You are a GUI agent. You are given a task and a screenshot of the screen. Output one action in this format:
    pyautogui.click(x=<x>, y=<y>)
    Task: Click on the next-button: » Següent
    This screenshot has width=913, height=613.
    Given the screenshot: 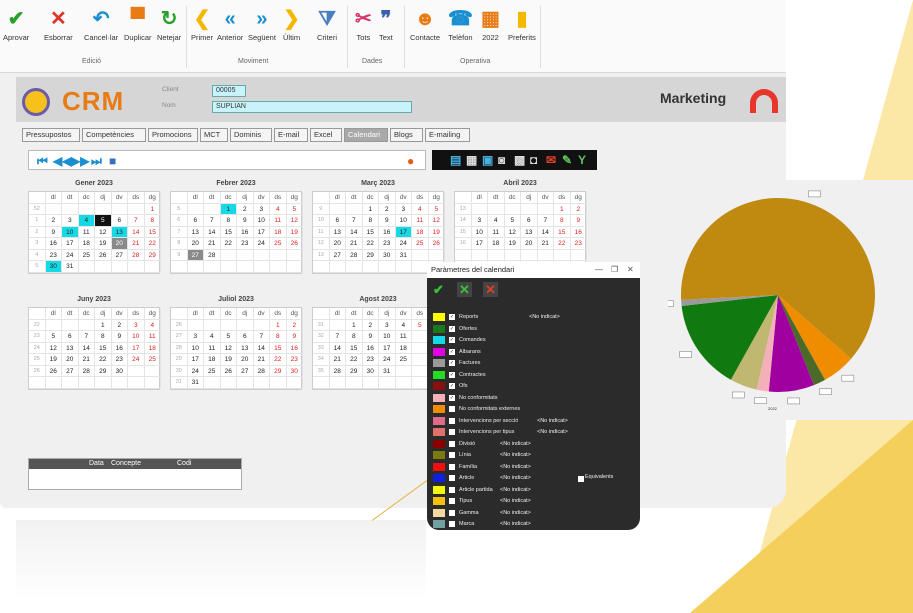 What is the action you would take?
    pyautogui.click(x=262, y=25)
    